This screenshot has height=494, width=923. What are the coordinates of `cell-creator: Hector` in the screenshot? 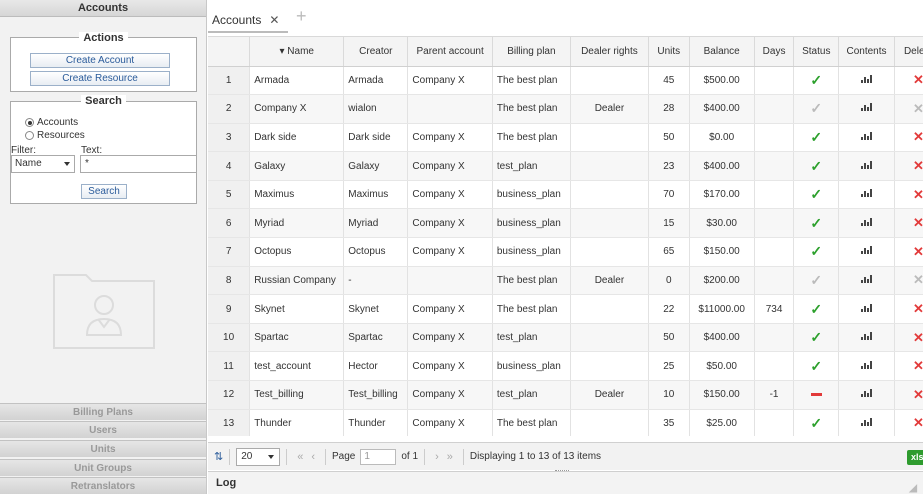 It's located at (376, 366).